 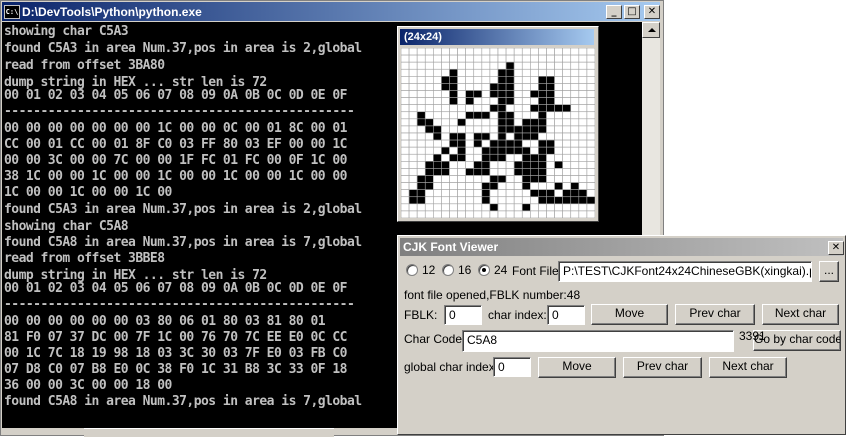 I want to click on global-next-char-button: Next char, so click(x=748, y=367).